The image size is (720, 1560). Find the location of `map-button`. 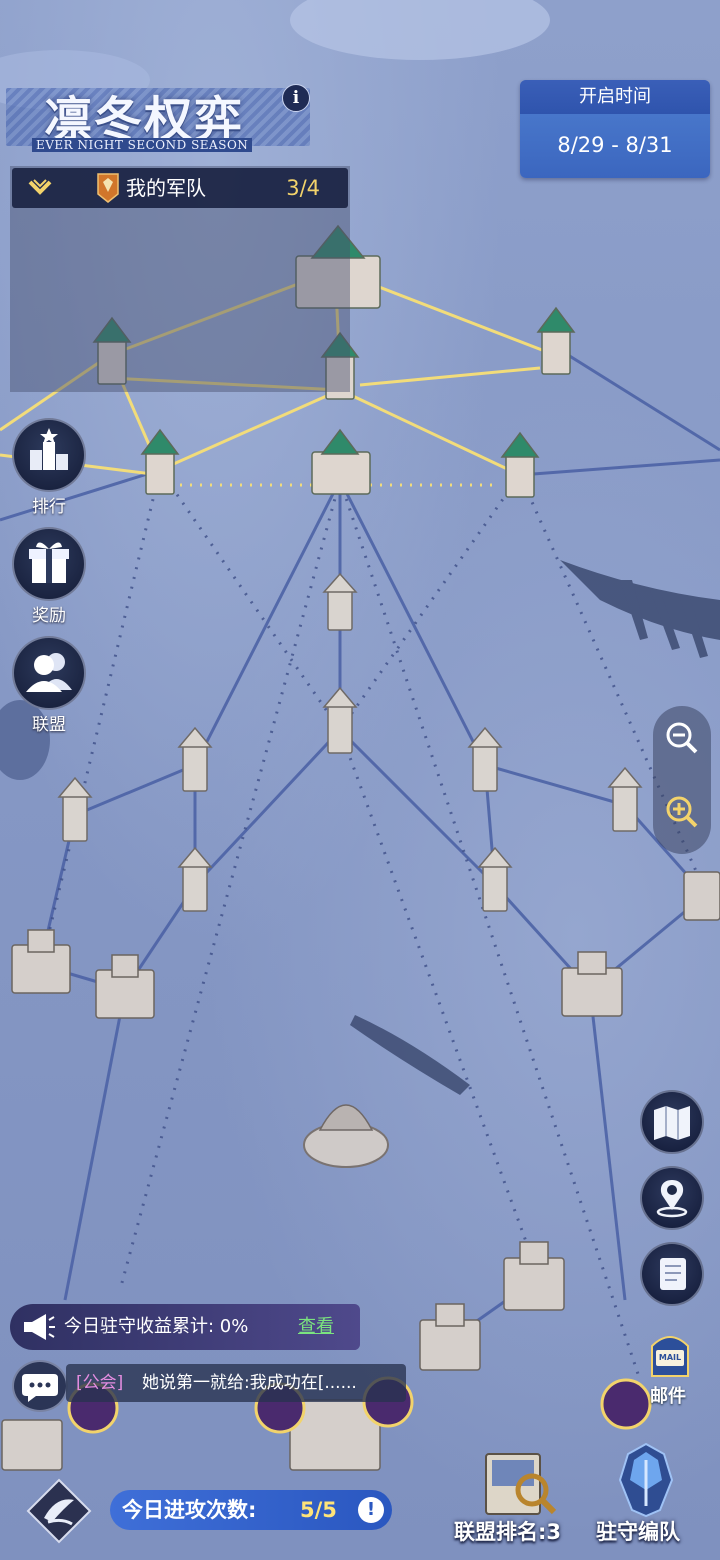

map-button is located at coordinates (672, 1122).